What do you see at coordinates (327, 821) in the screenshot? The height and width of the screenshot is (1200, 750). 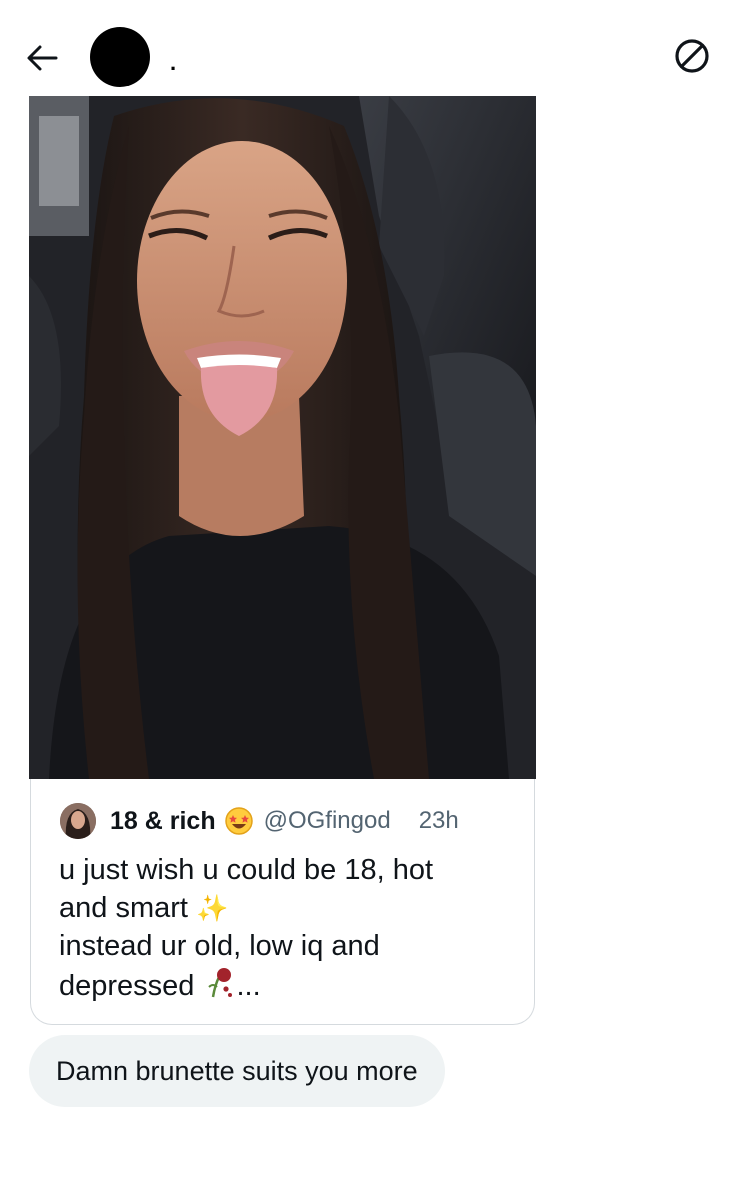 I see `quoted-author-handle: @OGfingod` at bounding box center [327, 821].